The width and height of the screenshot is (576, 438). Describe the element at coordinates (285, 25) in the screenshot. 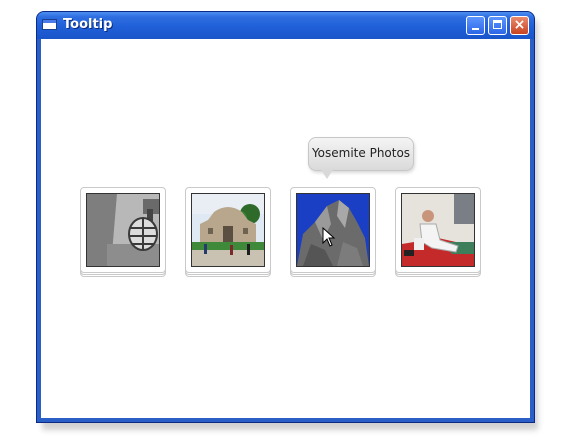

I see `title-bar: Tooltip ×` at that location.